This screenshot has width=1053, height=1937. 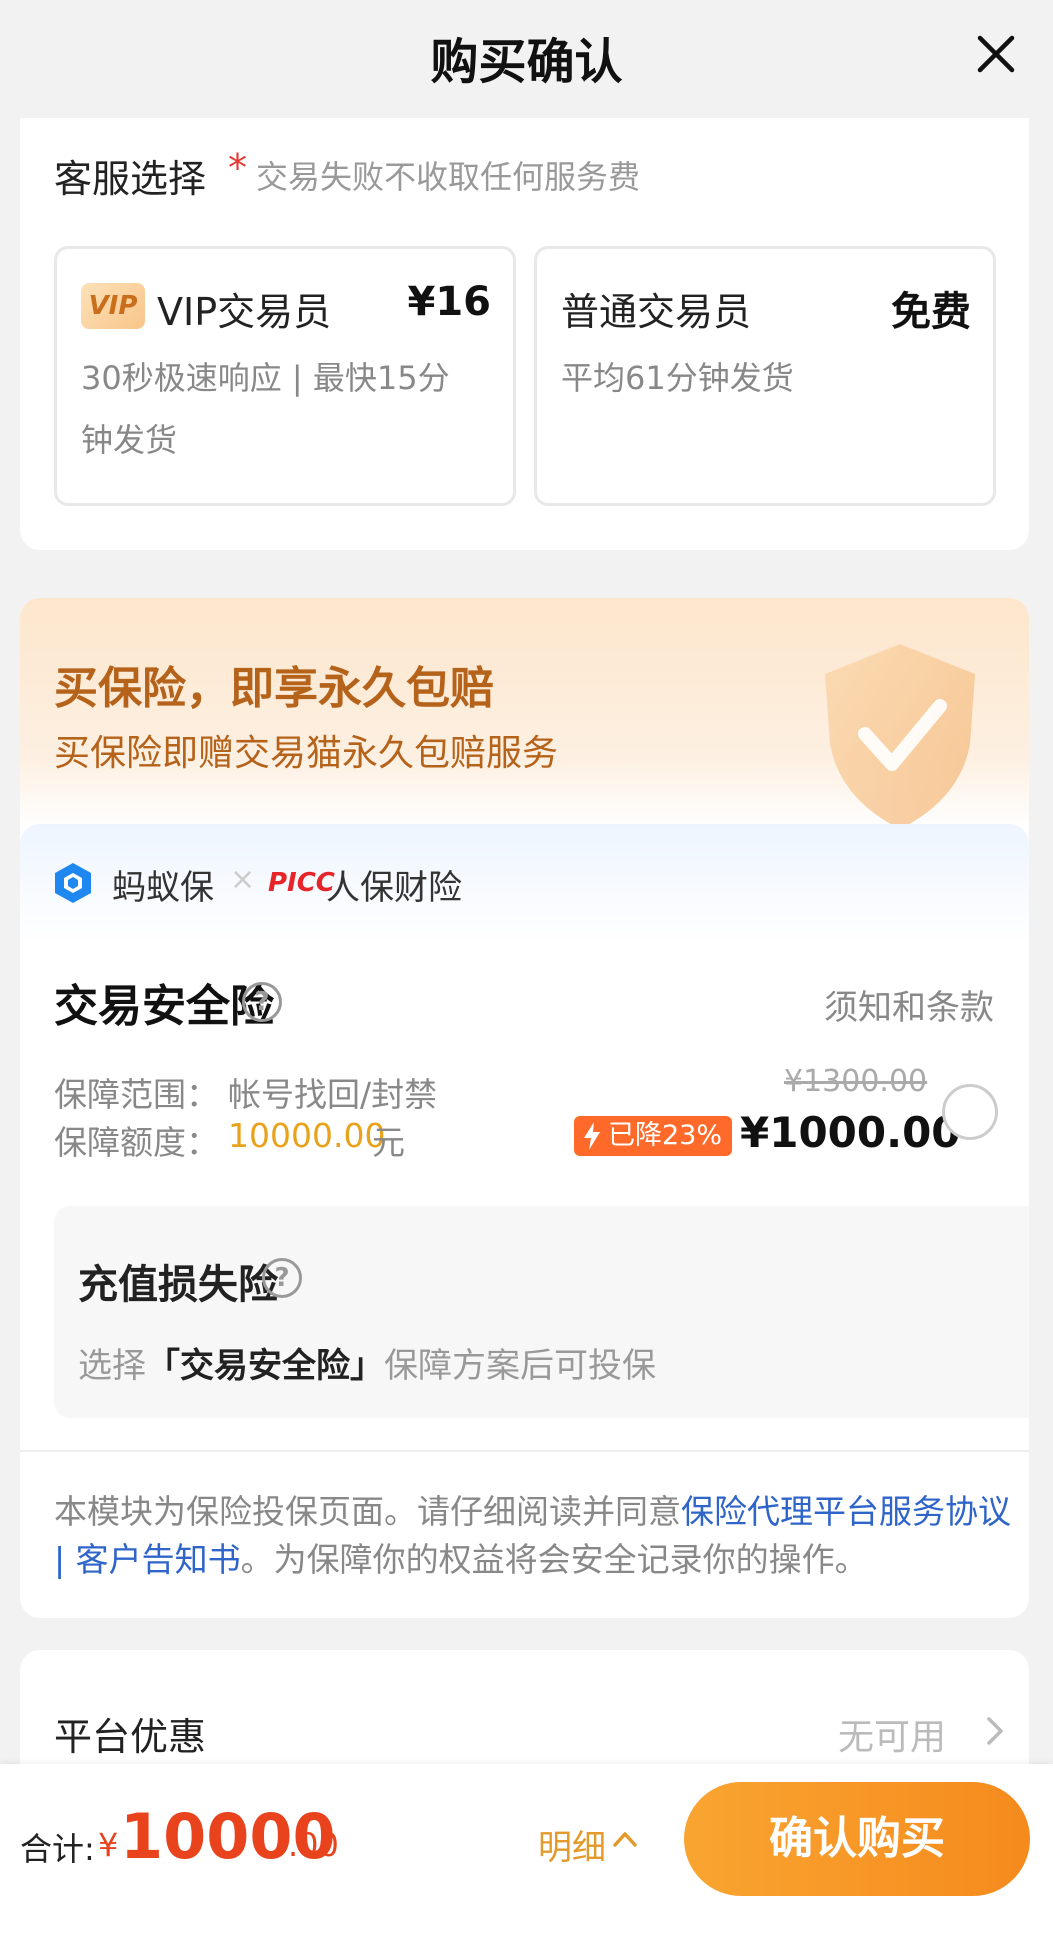 I want to click on sub-plan-help-icon: ?, so click(x=282, y=1278).